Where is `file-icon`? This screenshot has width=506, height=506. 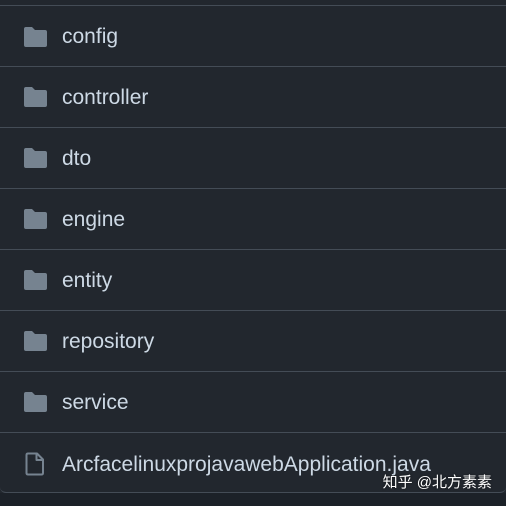
file-icon is located at coordinates (34, 464).